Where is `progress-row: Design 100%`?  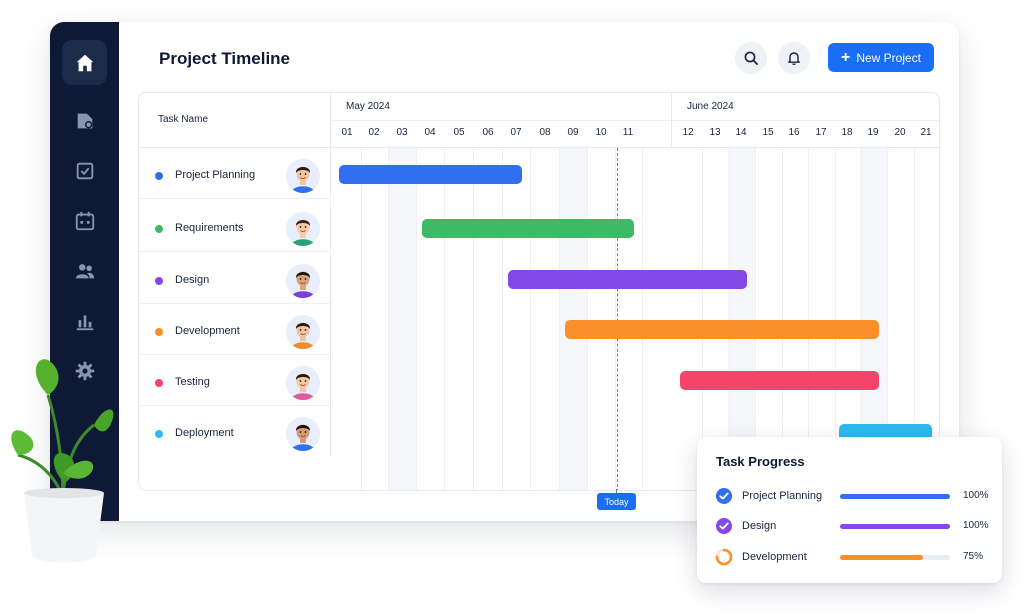 progress-row: Design 100% is located at coordinates (852, 526).